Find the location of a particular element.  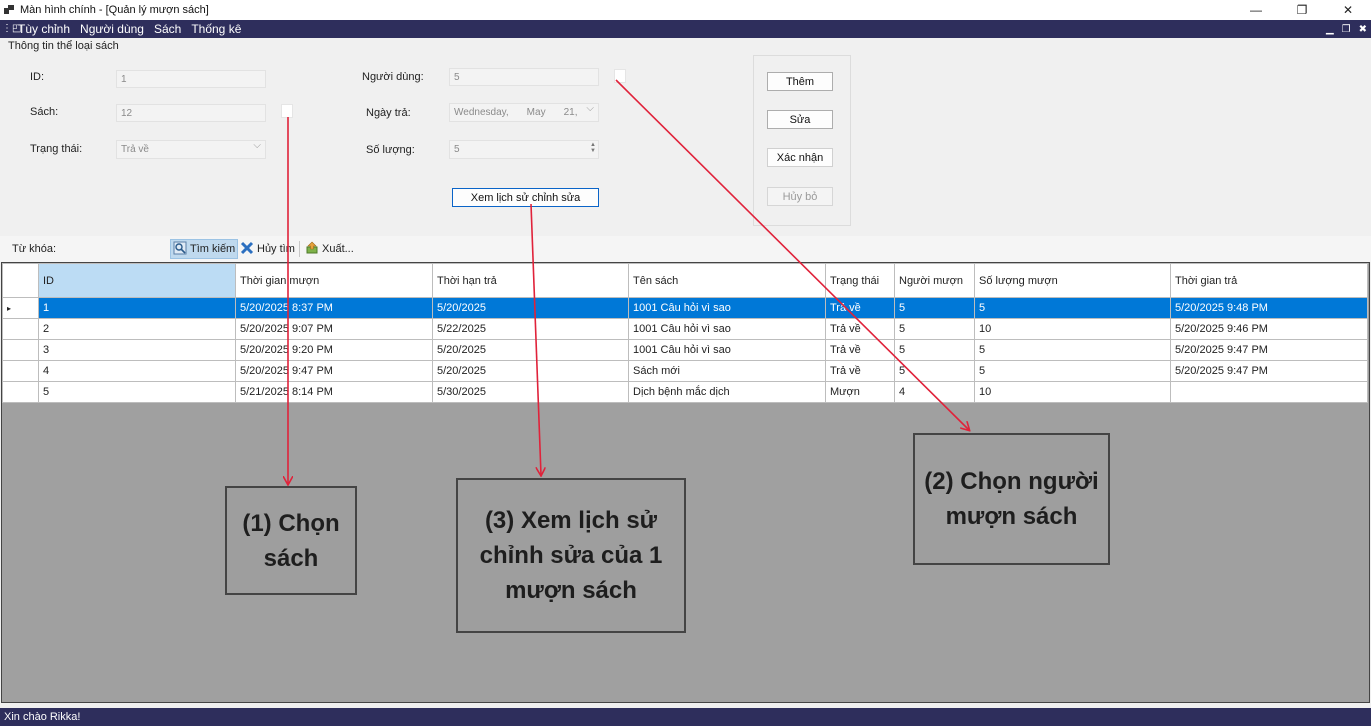

cell-borrow-time: 5/20/2025 8:37 PM is located at coordinates (334, 308).